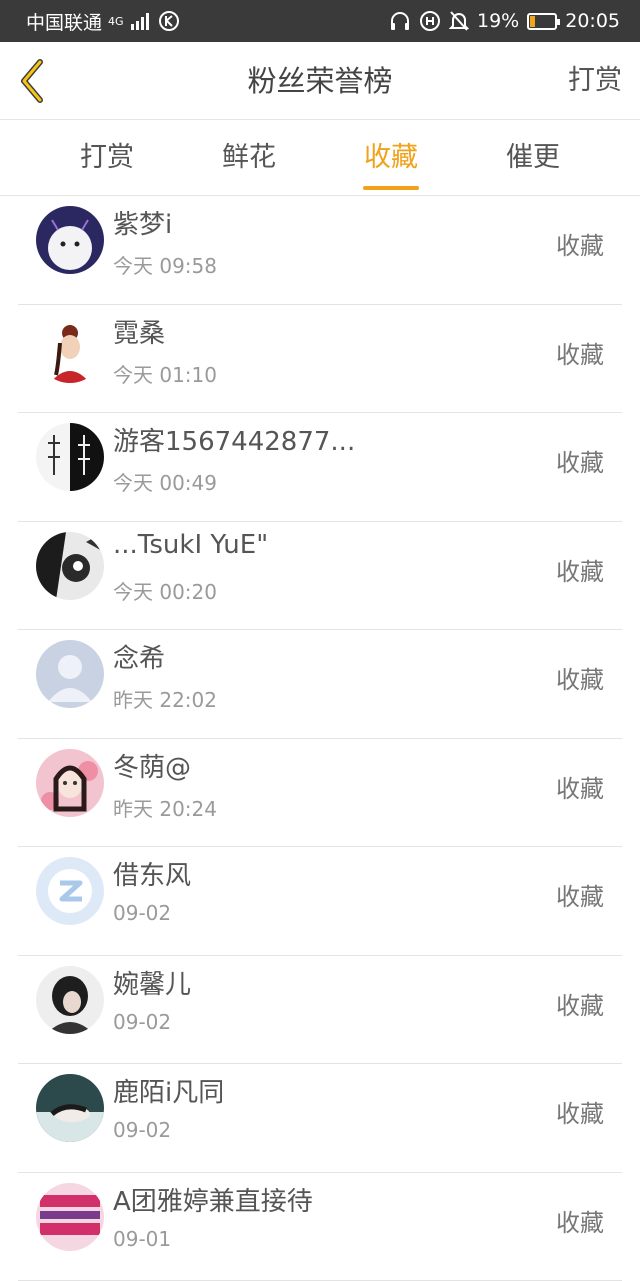 Image resolution: width=640 pixels, height=1281 pixels. What do you see at coordinates (165, 590) in the screenshot?
I see `timestamp: 今天 00:20` at bounding box center [165, 590].